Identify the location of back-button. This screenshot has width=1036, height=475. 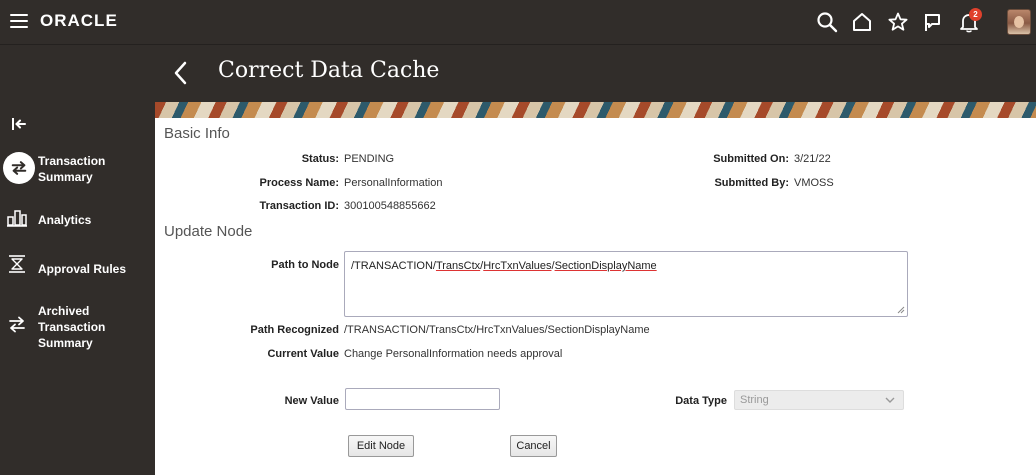
(180, 73).